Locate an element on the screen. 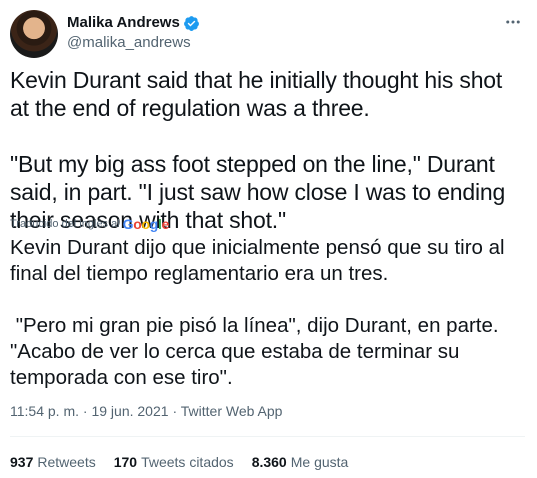 The image size is (537, 478). likes-stat: 8.360 Me gusta is located at coordinates (300, 462).